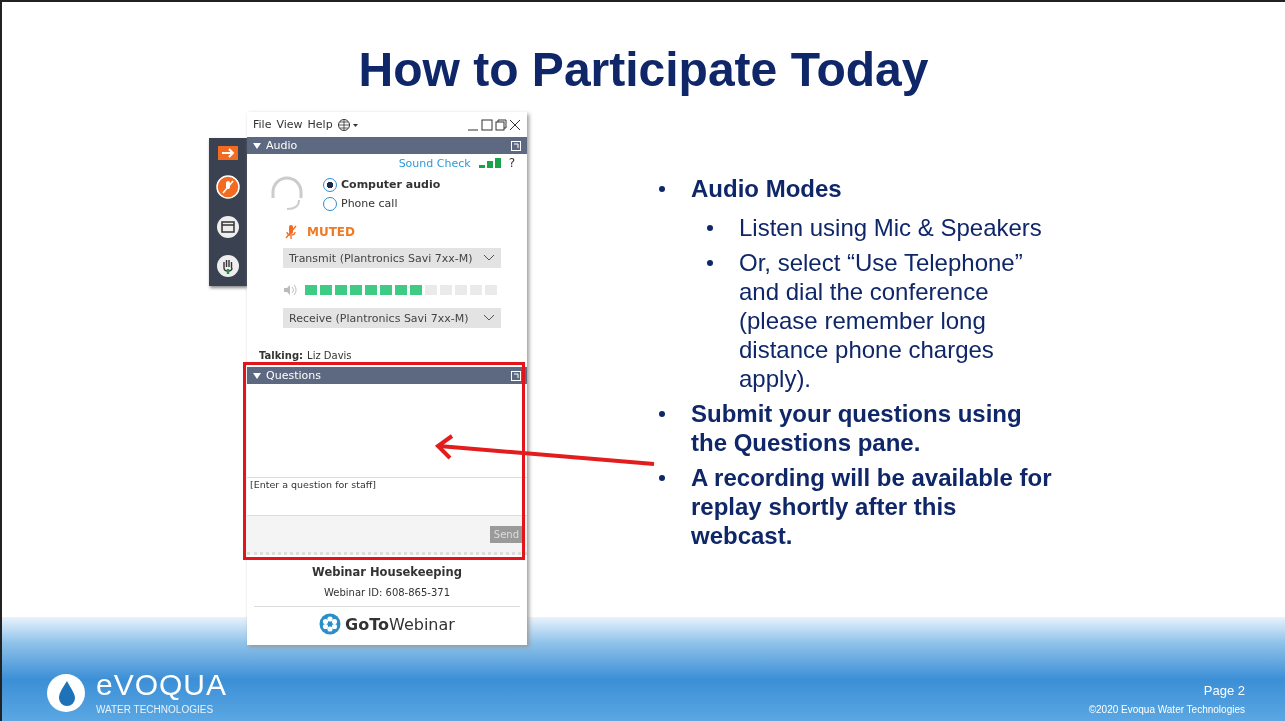  Describe the element at coordinates (281, 355) in the screenshot. I see `talking-label: Talking:` at that location.